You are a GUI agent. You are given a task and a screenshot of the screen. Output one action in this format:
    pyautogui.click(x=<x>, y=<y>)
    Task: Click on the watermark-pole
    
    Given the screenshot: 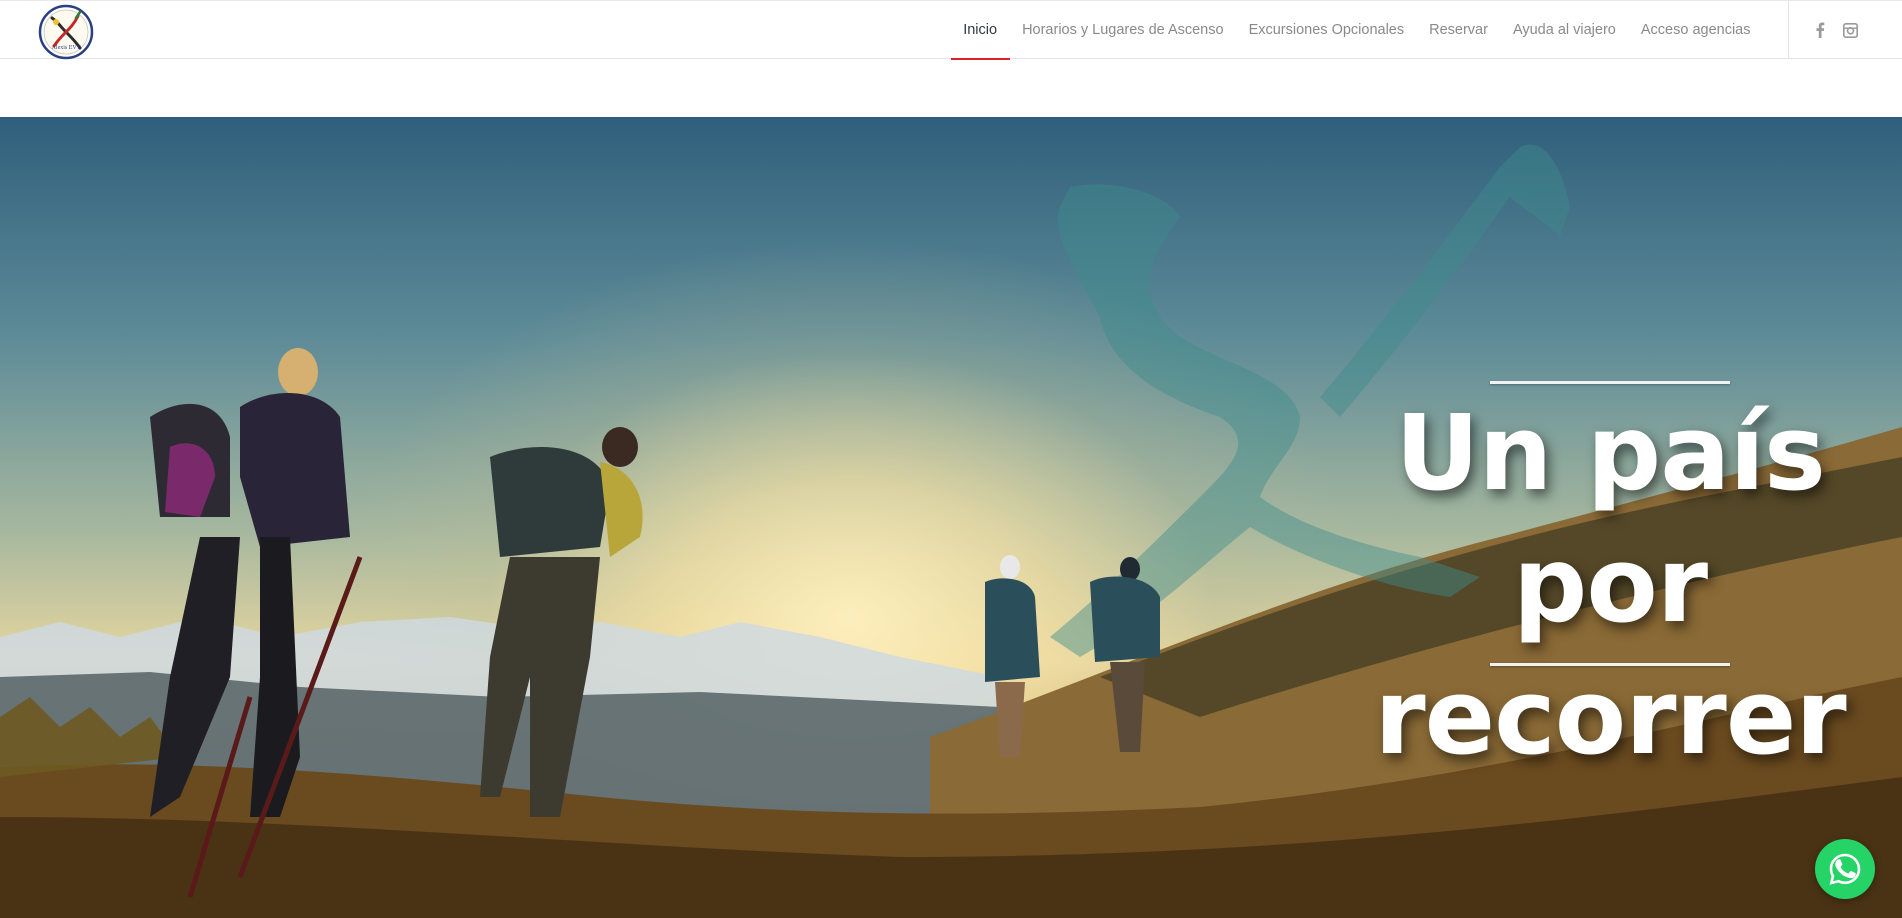 What is the action you would take?
    pyautogui.click(x=1445, y=280)
    